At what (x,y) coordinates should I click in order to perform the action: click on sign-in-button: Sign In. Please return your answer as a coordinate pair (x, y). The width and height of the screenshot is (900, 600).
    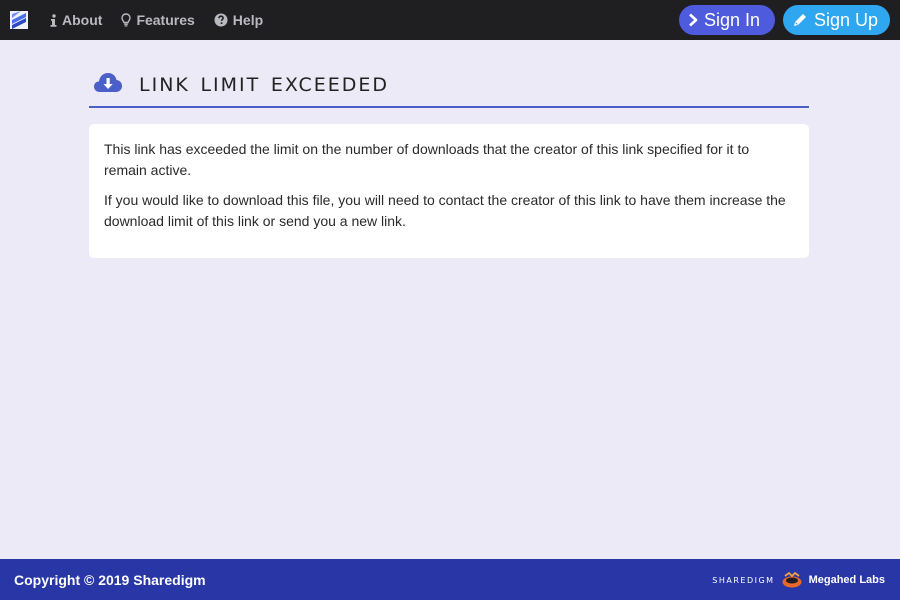
    Looking at the image, I should click on (727, 20).